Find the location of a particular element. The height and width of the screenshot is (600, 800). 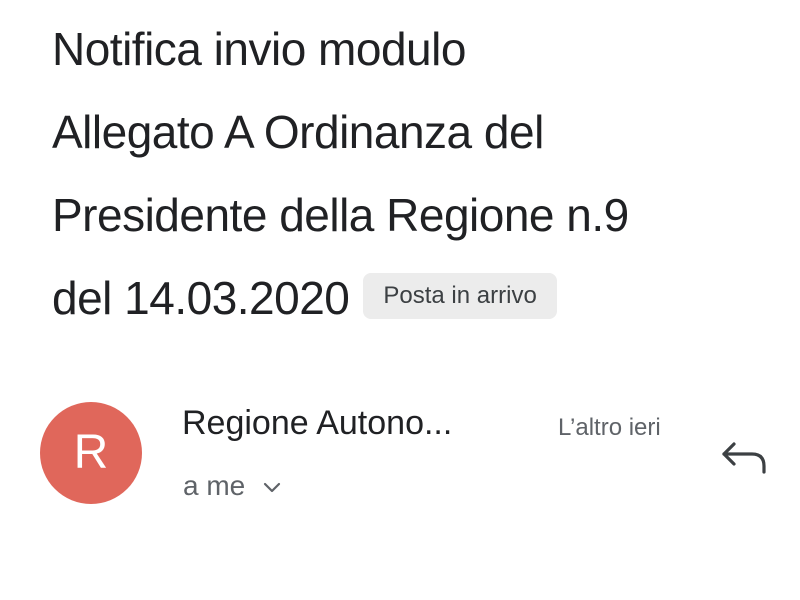

inbox-label-chip: Posta in arrivo is located at coordinates (460, 295).